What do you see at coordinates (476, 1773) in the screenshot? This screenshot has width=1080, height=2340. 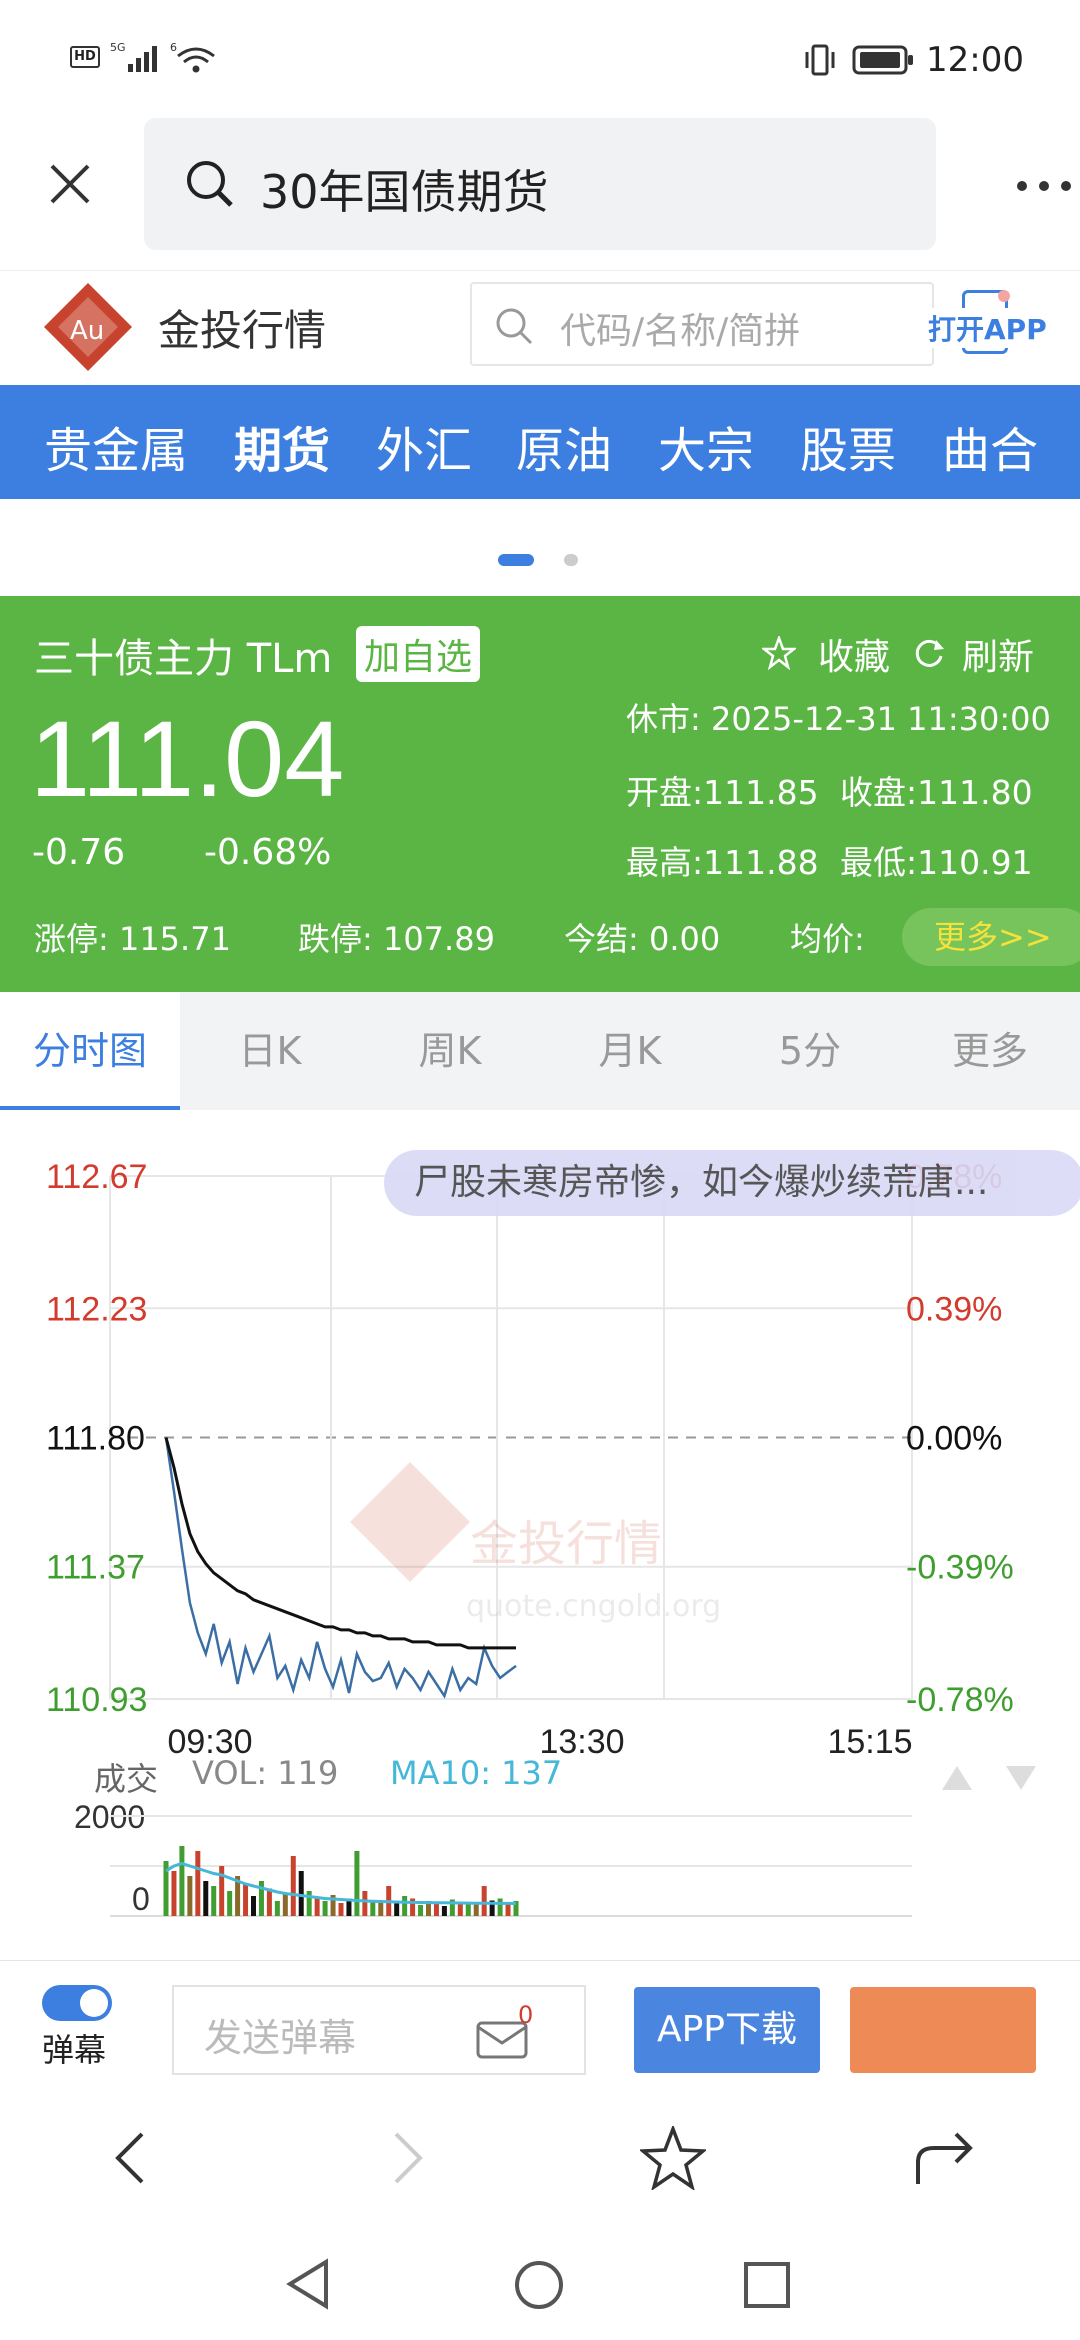 I see `ma10-value: MA10: 137` at bounding box center [476, 1773].